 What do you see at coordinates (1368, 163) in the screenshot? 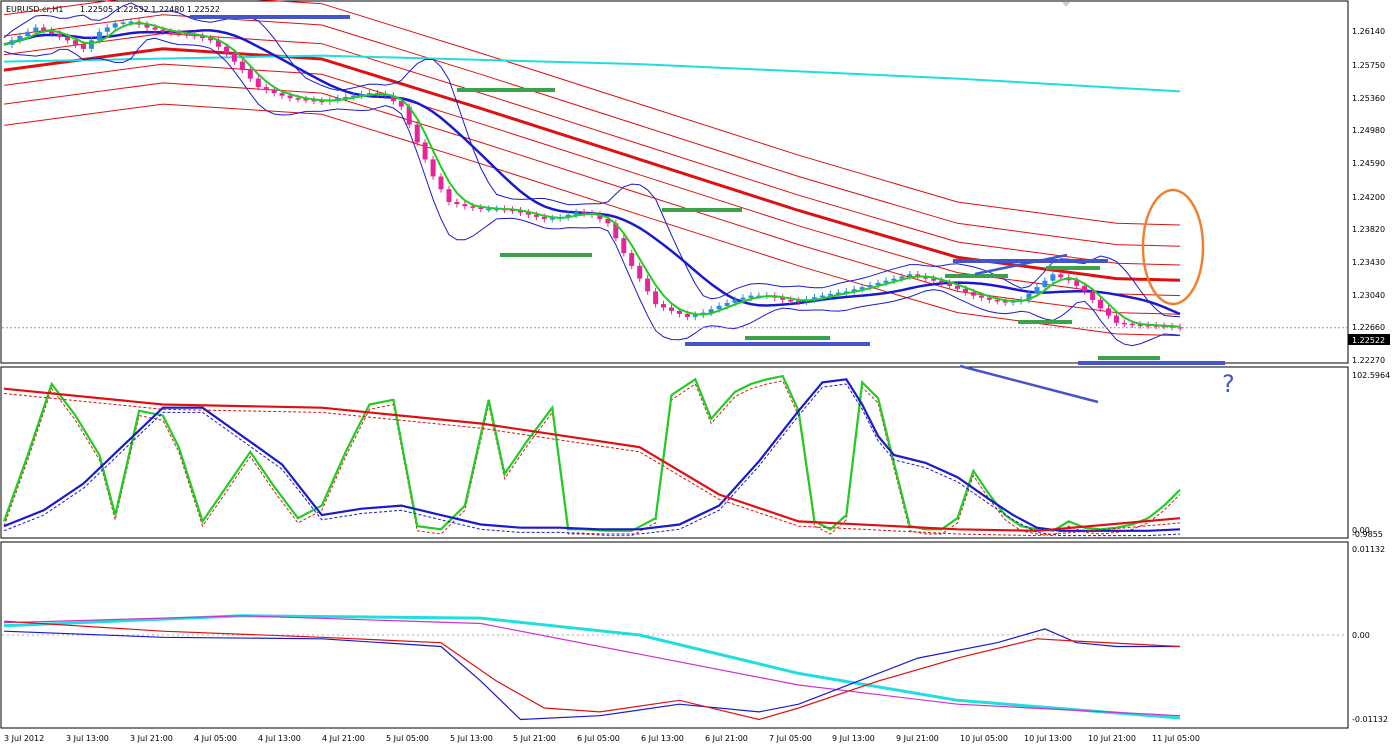
I see `price-tick: 1.24590` at bounding box center [1368, 163].